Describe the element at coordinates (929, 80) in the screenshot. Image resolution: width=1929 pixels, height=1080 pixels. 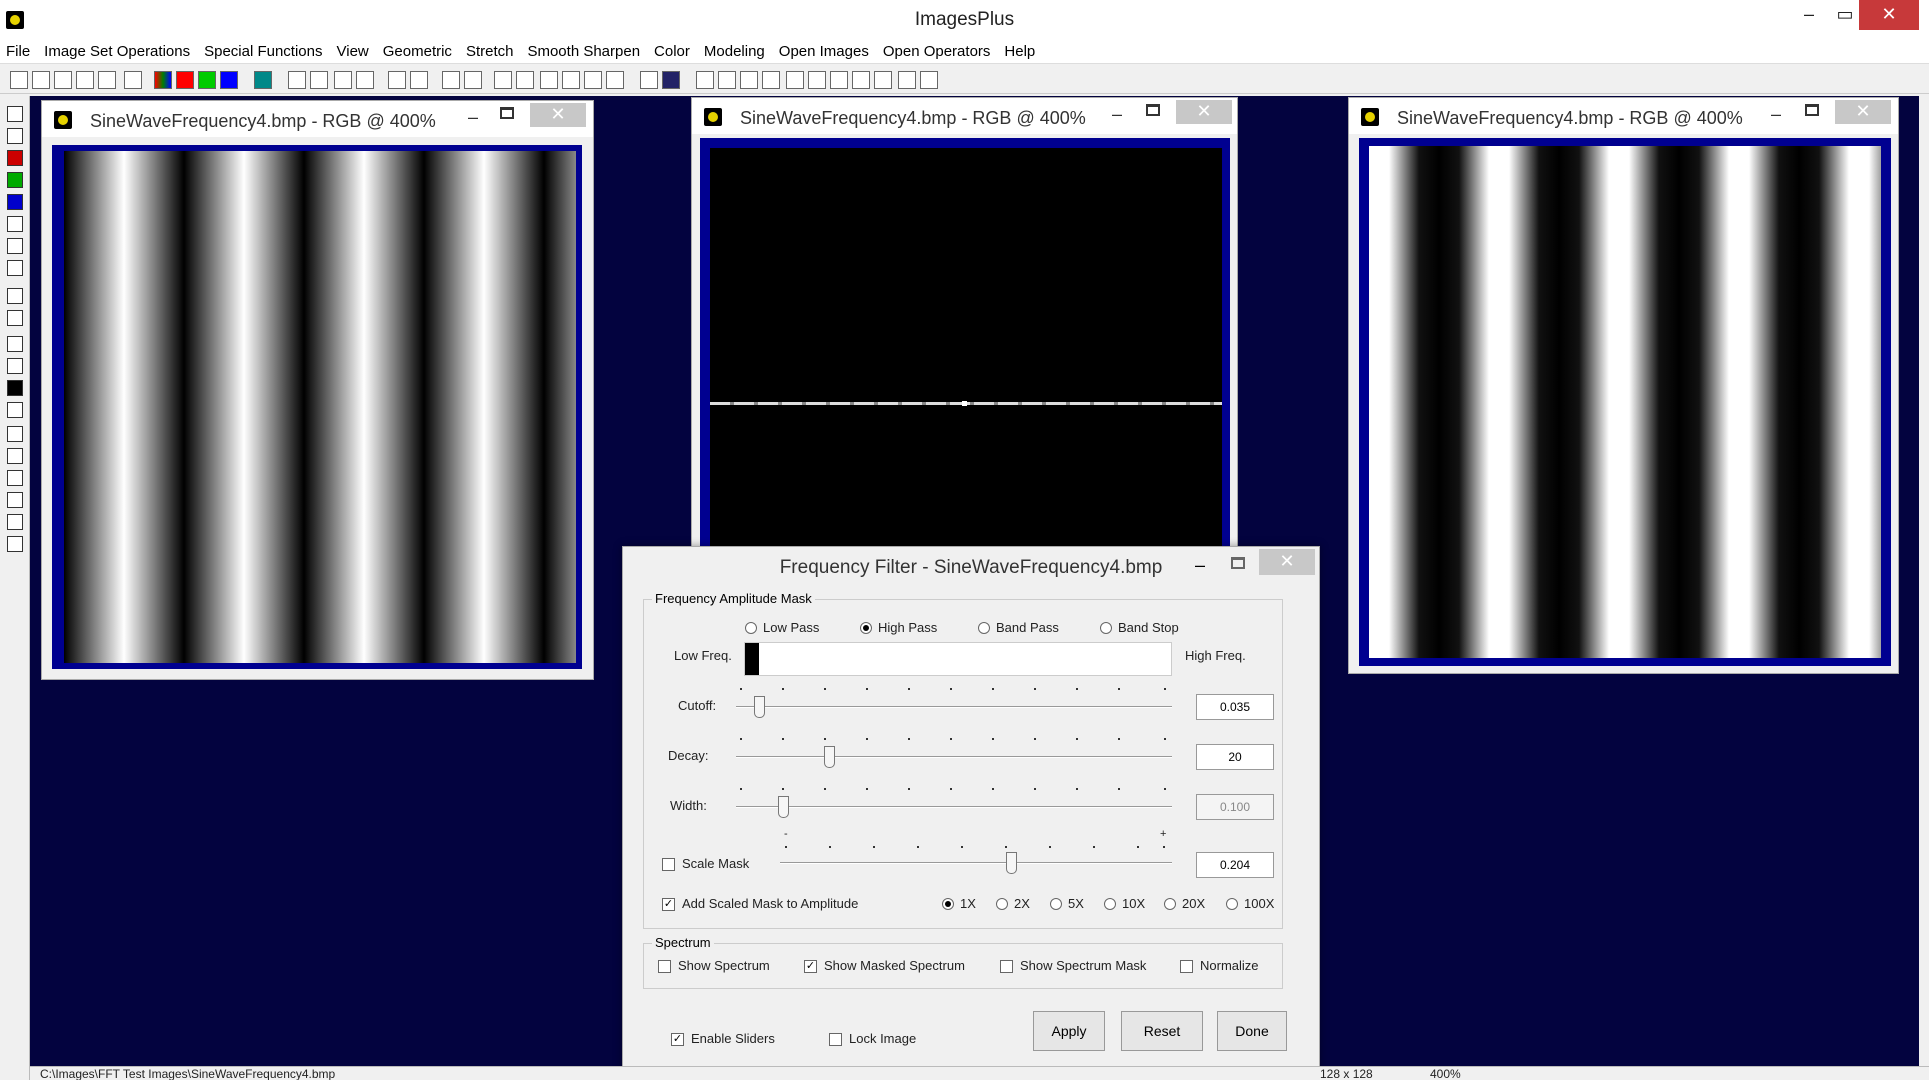
I see `frame-smallest-icon` at that location.